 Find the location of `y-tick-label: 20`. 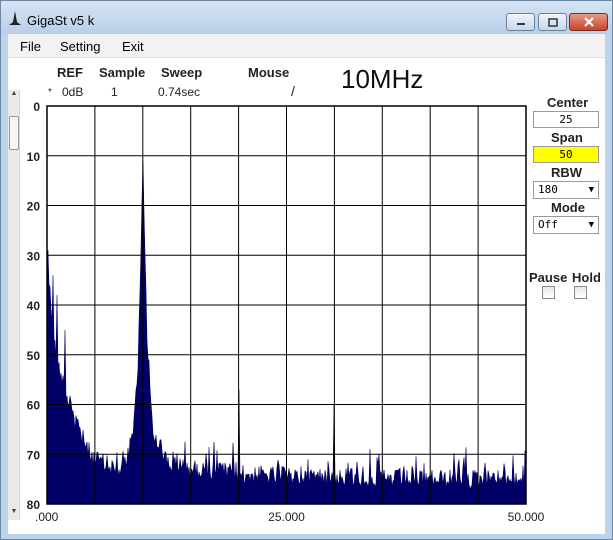

y-tick-label: 20 is located at coordinates (34, 207).